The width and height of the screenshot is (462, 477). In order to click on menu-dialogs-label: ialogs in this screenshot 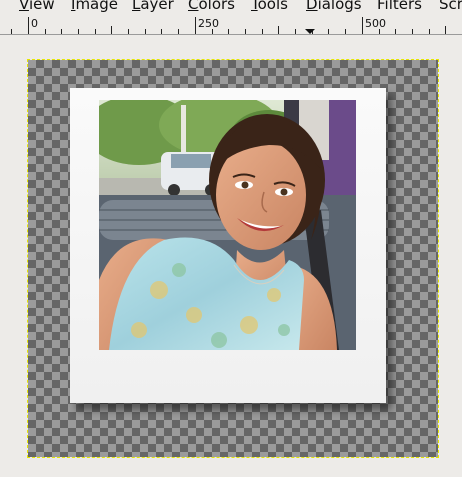, I will do `click(339, 6)`.